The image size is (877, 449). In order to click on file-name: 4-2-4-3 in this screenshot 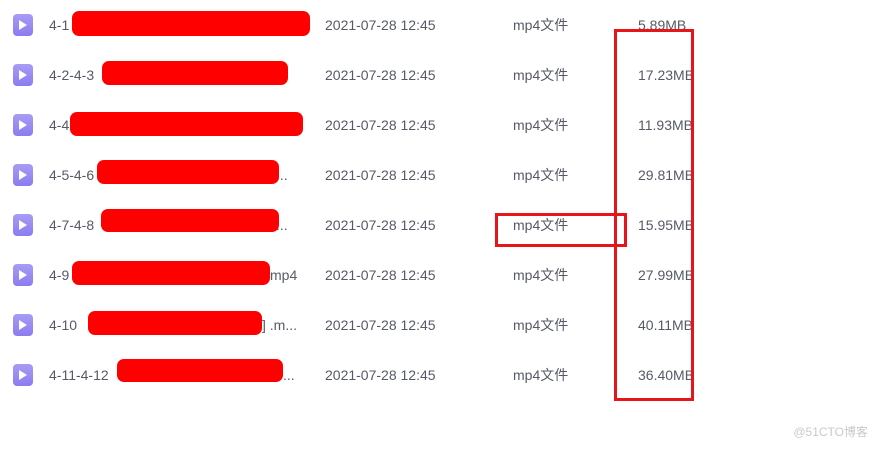, I will do `click(72, 75)`.